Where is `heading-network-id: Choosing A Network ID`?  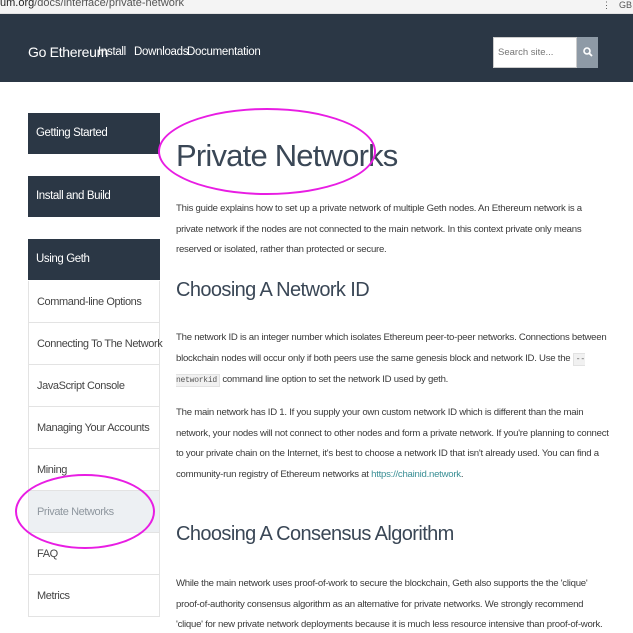
heading-network-id: Choosing A Network ID is located at coordinates (273, 290).